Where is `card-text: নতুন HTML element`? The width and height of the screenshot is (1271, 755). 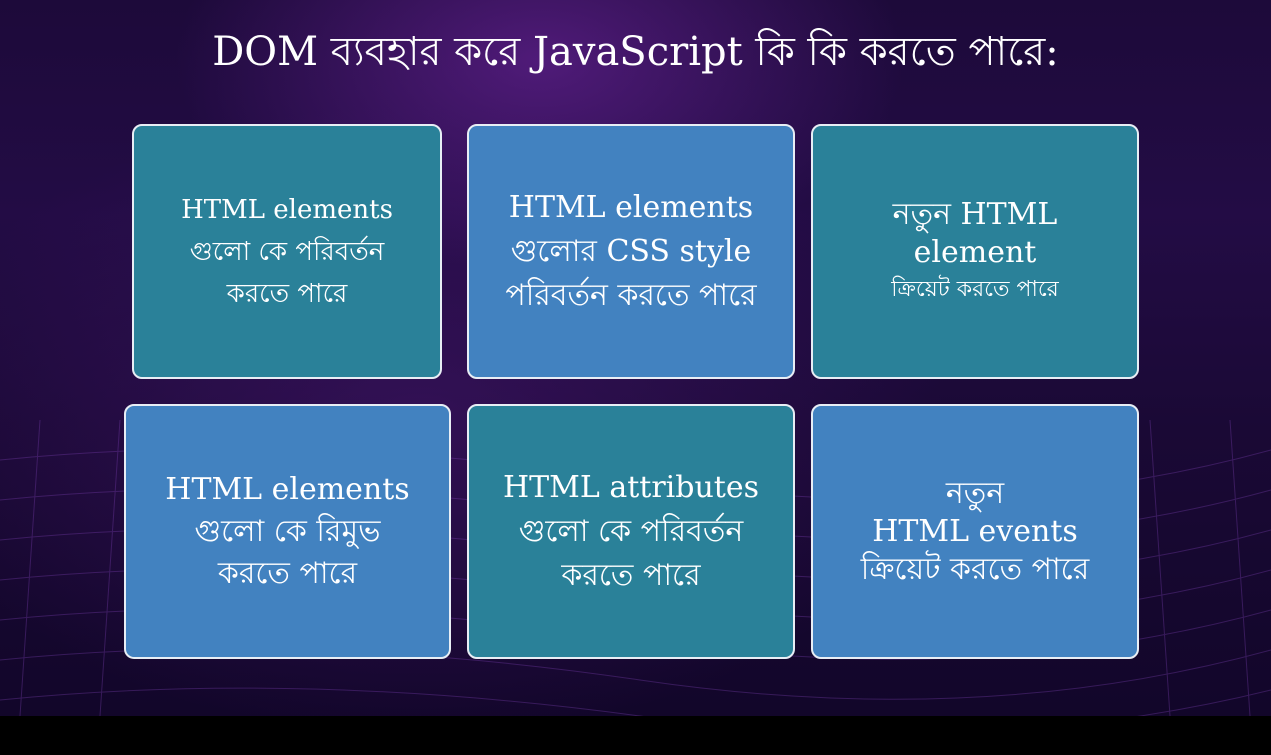
card-text: নতুন HTML element is located at coordinates (975, 233).